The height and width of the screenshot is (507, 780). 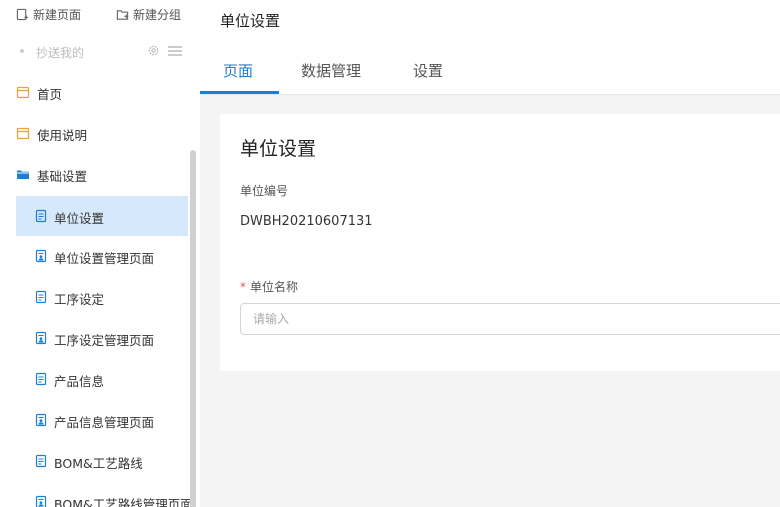 What do you see at coordinates (104, 258) in the screenshot?
I see `sidebar-item-label: 单位设置管理页面` at bounding box center [104, 258].